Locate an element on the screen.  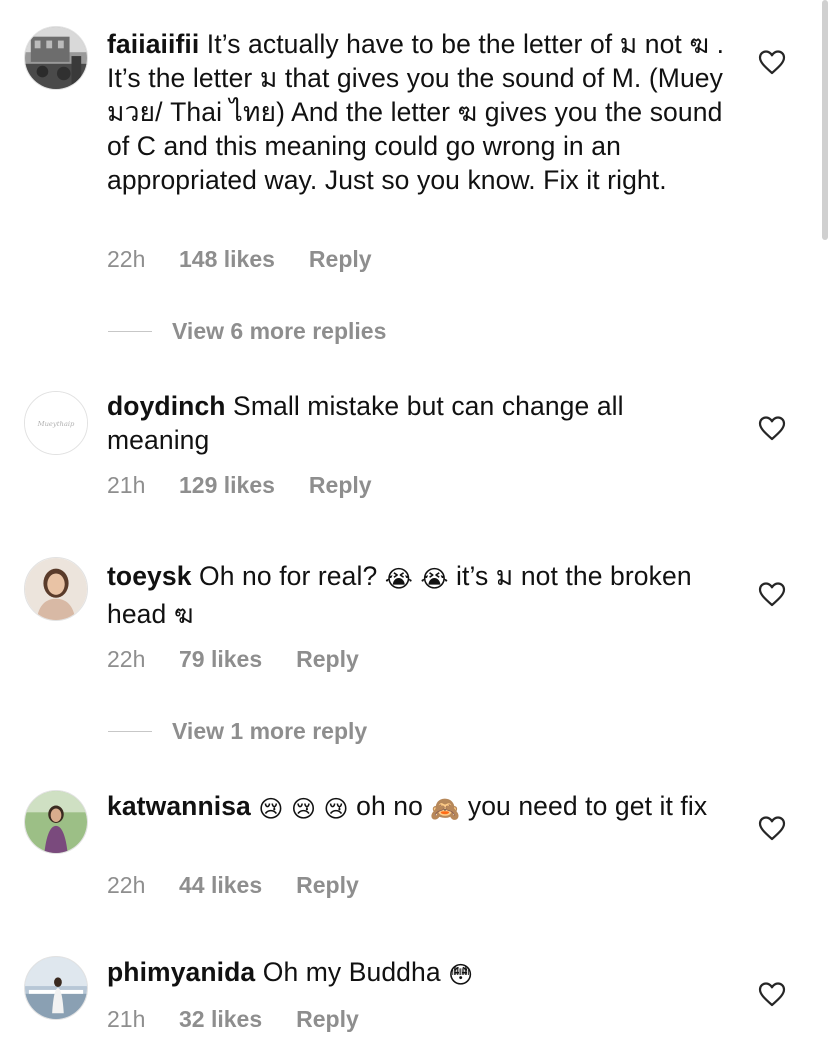
likes-count: 44 likes is located at coordinates (220, 885).